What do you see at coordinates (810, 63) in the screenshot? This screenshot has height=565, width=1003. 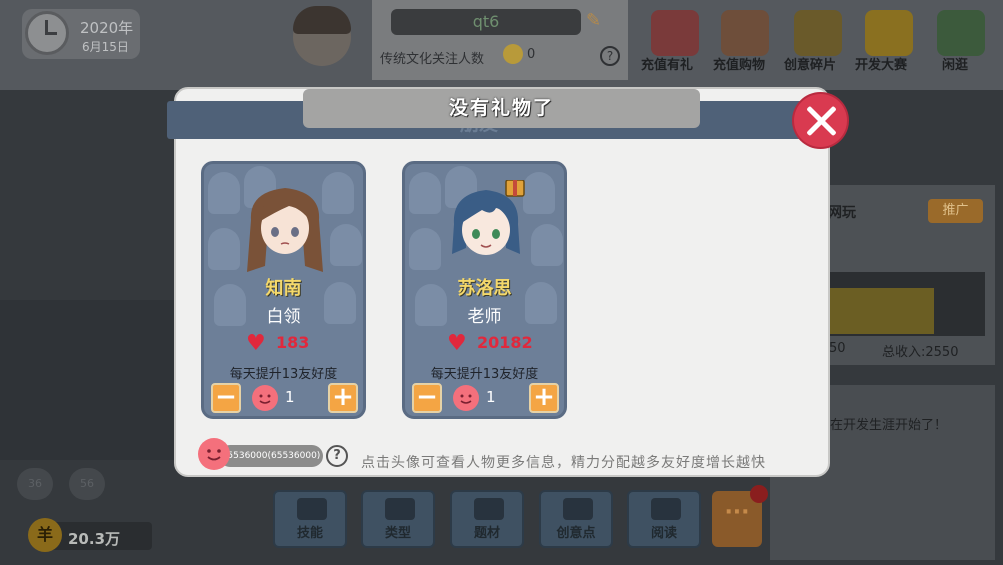 I see `top-menu-label: 创意碎片` at bounding box center [810, 63].